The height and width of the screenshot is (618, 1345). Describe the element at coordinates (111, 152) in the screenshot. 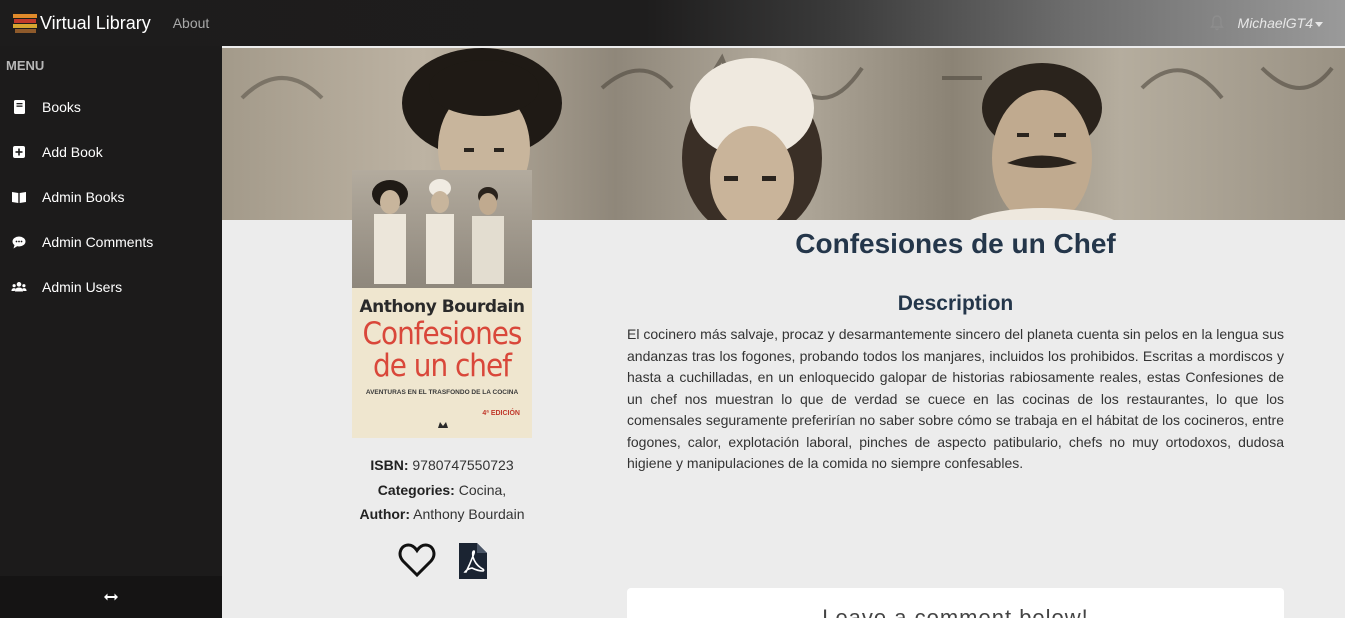

I see `sidebar-item-add-book: Add Book` at that location.